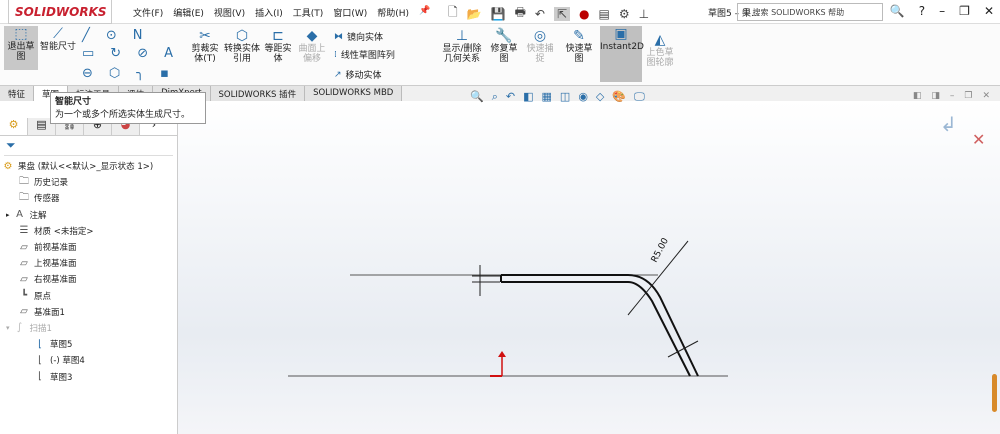 The height and width of the screenshot is (434, 1000). I want to click on quick-snaps-button: ◎ 快速捕捉, so click(540, 46).